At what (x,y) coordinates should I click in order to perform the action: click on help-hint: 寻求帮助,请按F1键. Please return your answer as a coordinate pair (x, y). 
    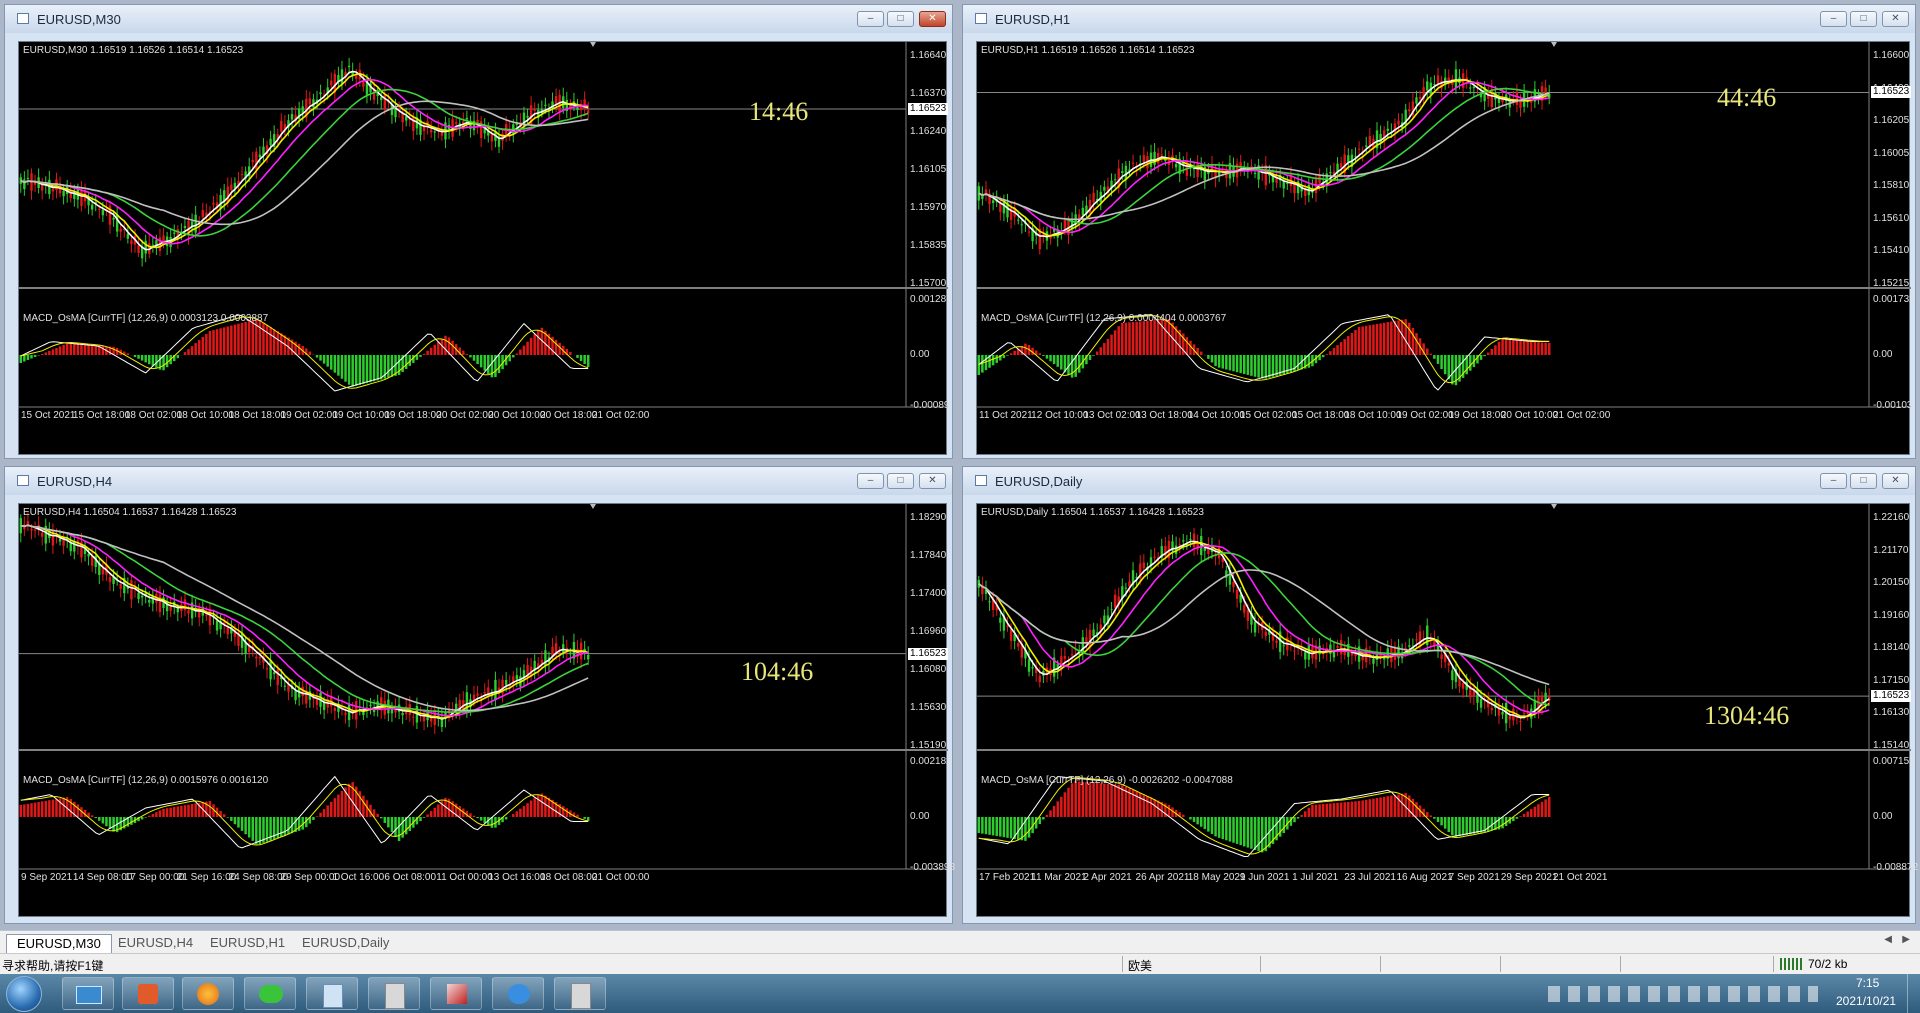
    Looking at the image, I should click on (53, 966).